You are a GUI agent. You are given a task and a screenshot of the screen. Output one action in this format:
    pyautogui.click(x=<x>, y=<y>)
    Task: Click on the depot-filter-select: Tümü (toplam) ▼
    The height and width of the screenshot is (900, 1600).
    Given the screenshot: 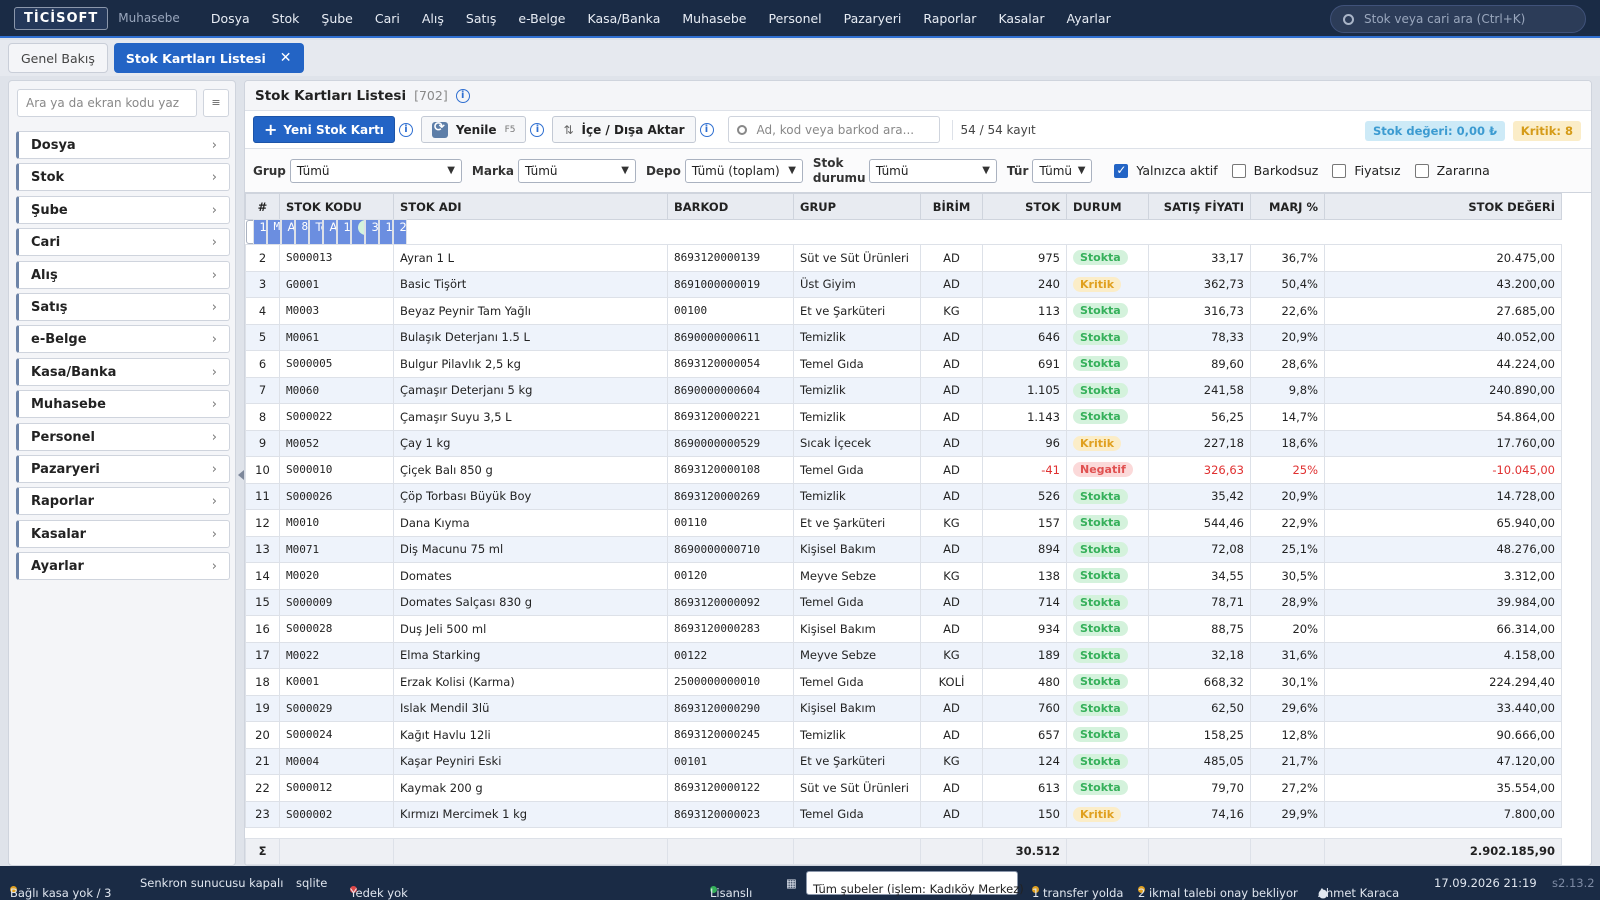 What is the action you would take?
    pyautogui.click(x=743, y=170)
    